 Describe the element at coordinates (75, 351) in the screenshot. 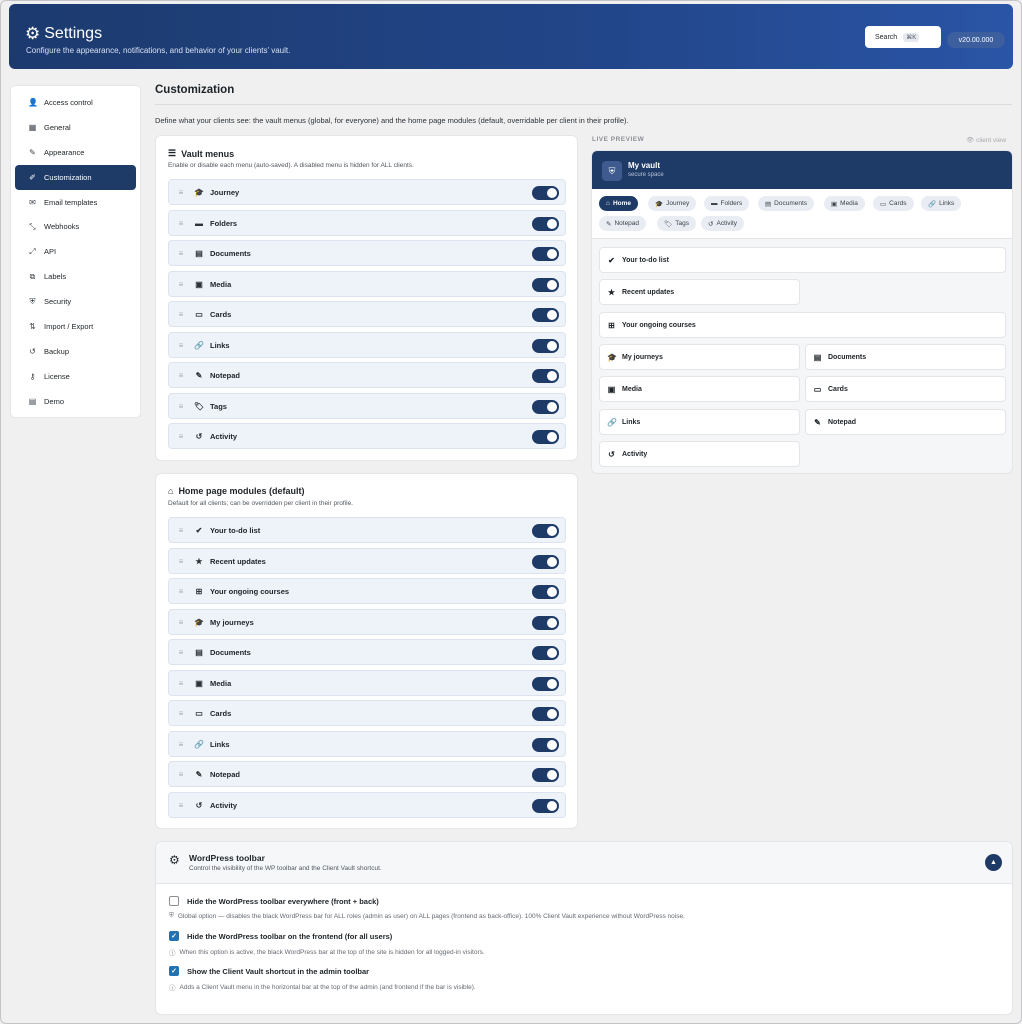

I see `sidebar-item-backup: ↺ Backup` at that location.